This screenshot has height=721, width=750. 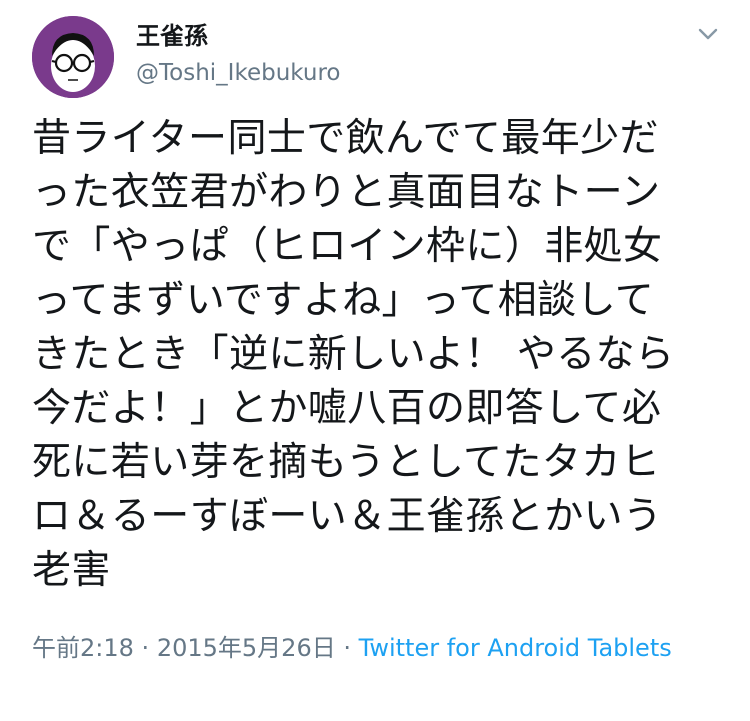 I want to click on glasses-face-icon, so click(x=73, y=57).